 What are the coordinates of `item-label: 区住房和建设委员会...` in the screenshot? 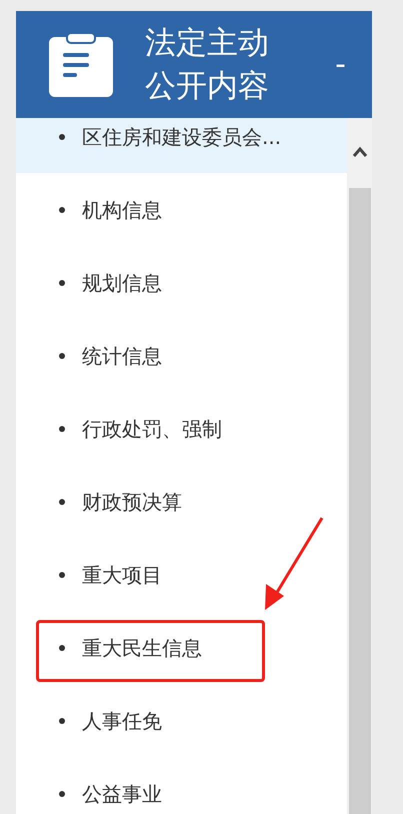 It's located at (182, 137).